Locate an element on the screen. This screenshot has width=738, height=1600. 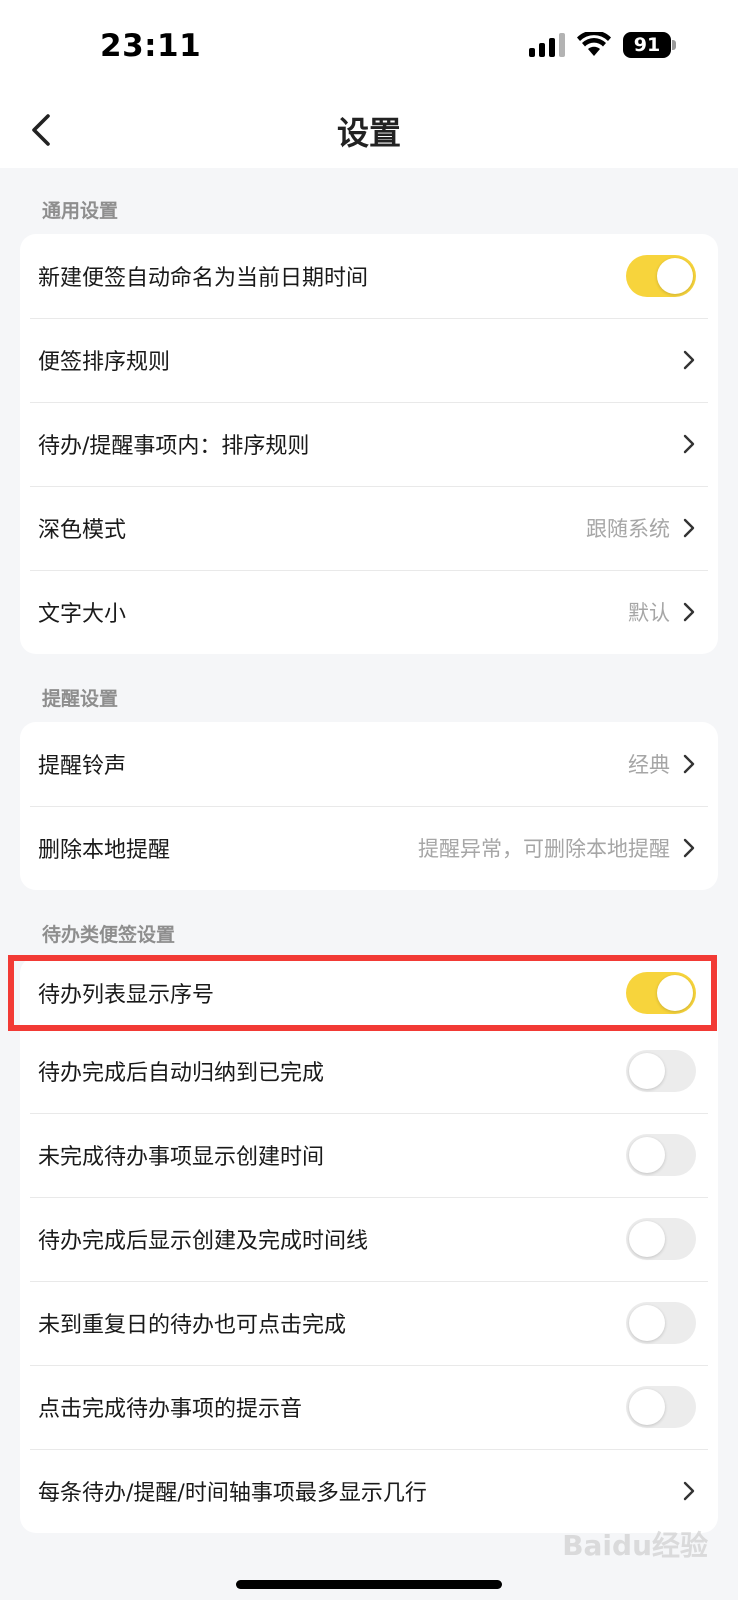
setting-value: 提醒异常，可删除本地提醒 is located at coordinates (544, 849).